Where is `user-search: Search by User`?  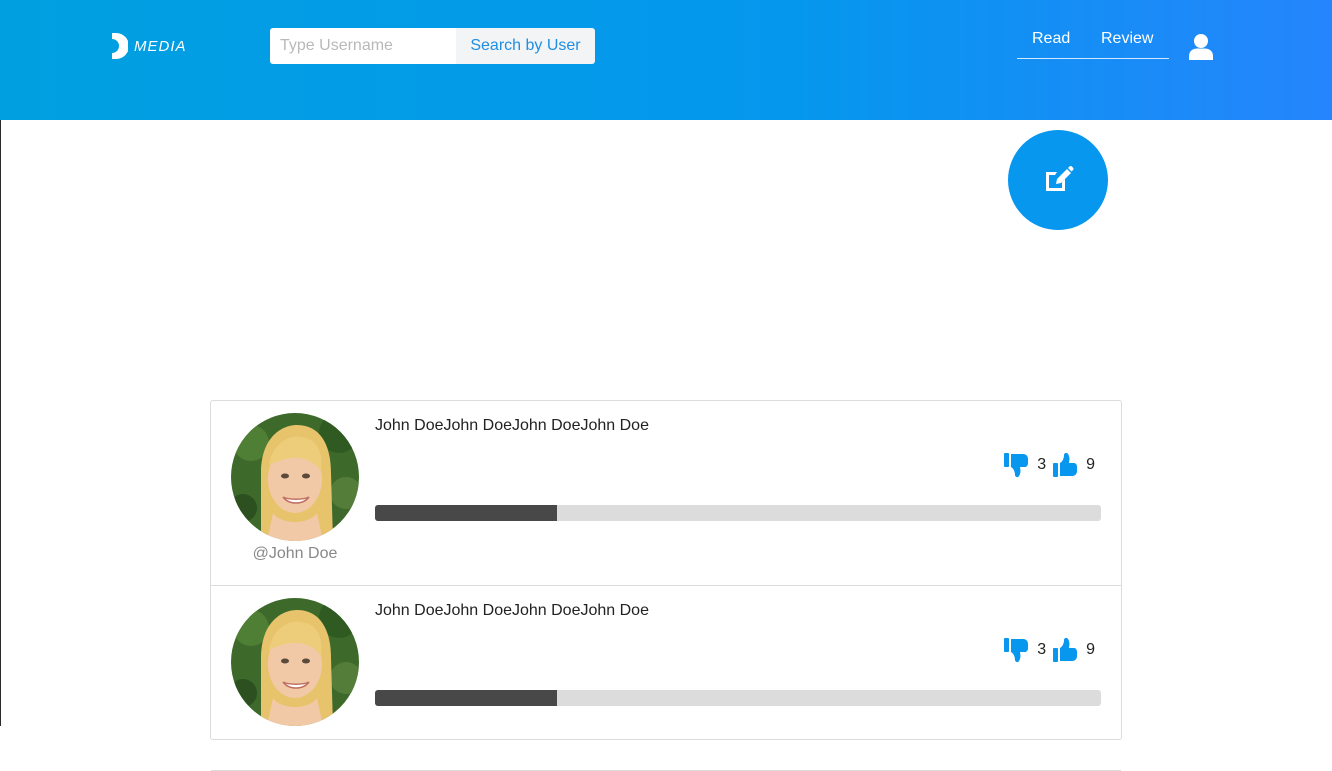
user-search: Search by User is located at coordinates (432, 46).